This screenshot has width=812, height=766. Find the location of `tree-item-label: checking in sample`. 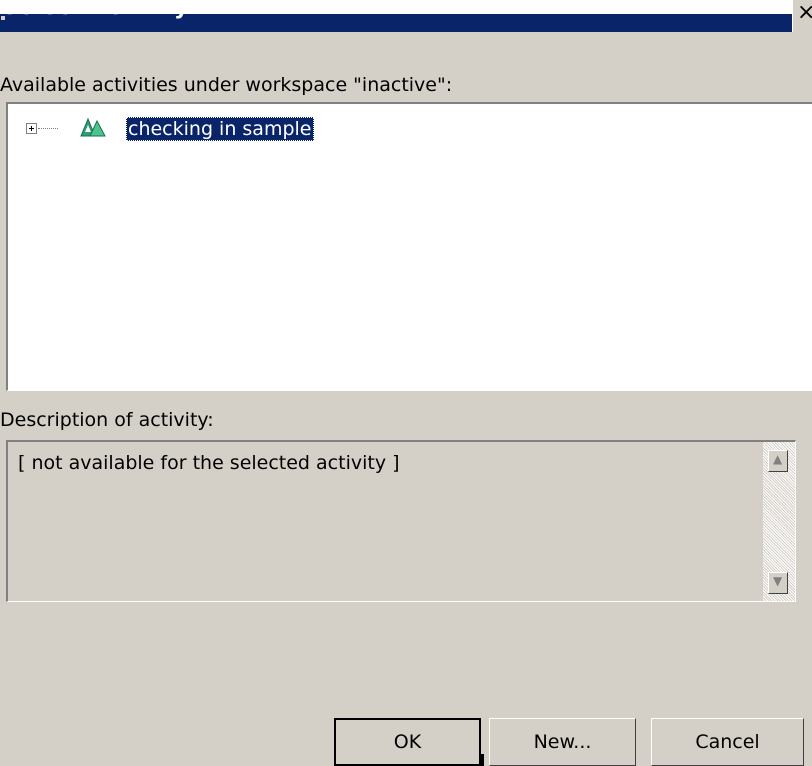

tree-item-label: checking in sample is located at coordinates (220, 129).